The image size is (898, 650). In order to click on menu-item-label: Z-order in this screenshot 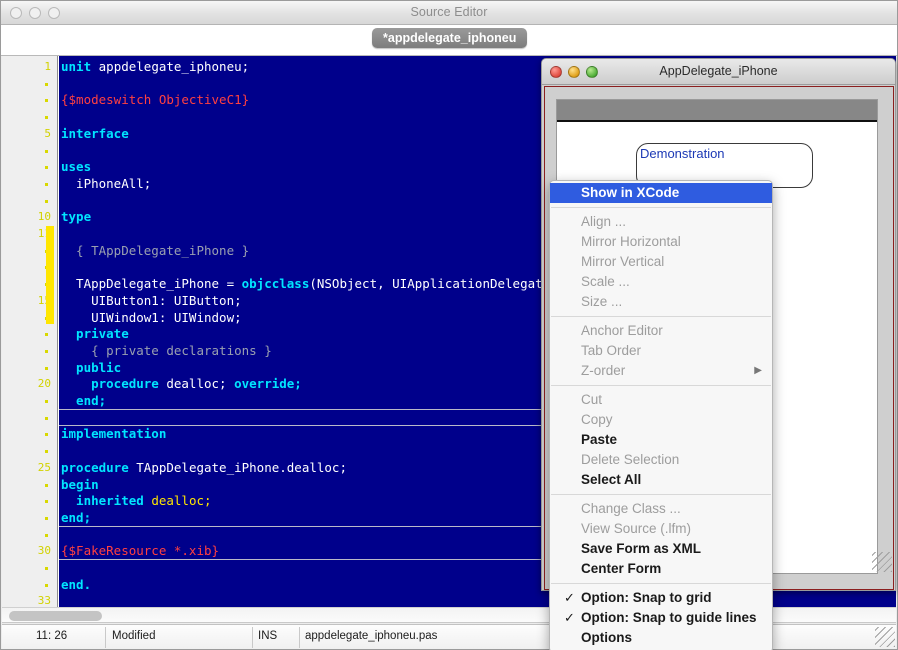, I will do `click(603, 370)`.